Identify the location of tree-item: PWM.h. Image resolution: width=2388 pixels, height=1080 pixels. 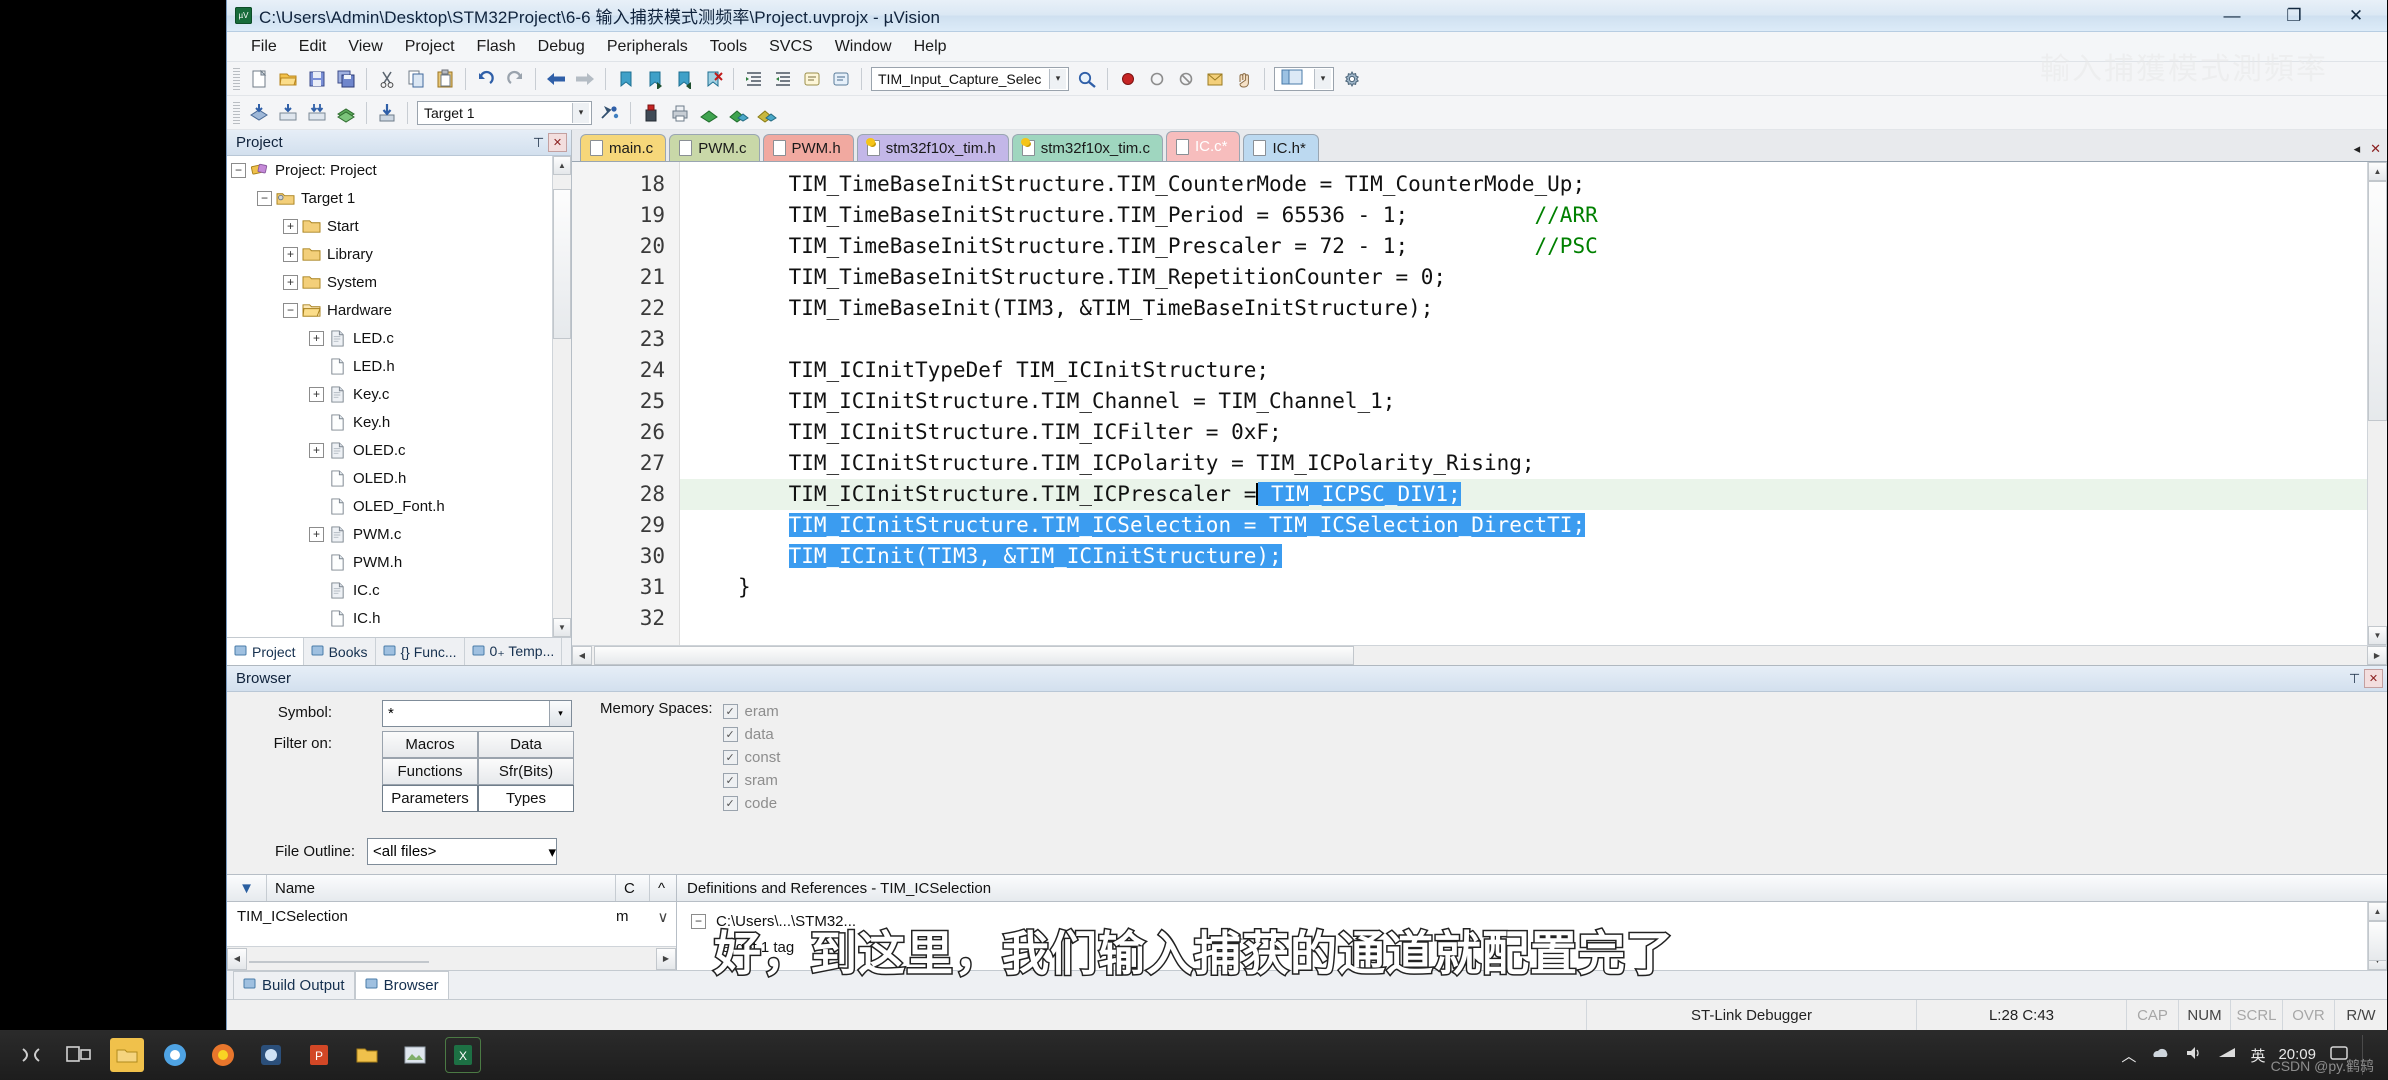
(399, 562).